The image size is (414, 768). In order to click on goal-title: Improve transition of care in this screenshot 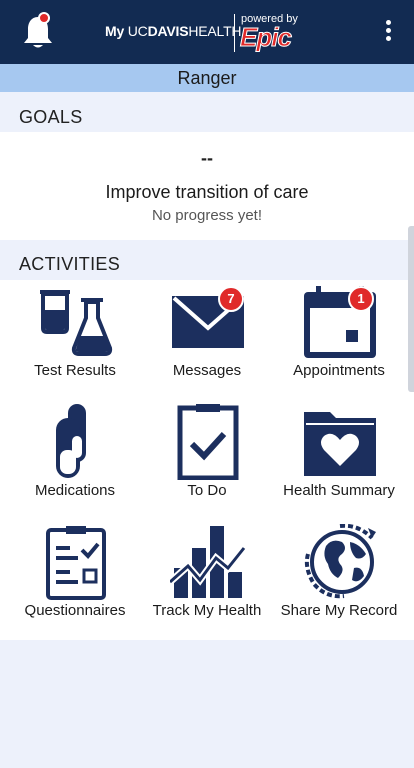, I will do `click(207, 192)`.